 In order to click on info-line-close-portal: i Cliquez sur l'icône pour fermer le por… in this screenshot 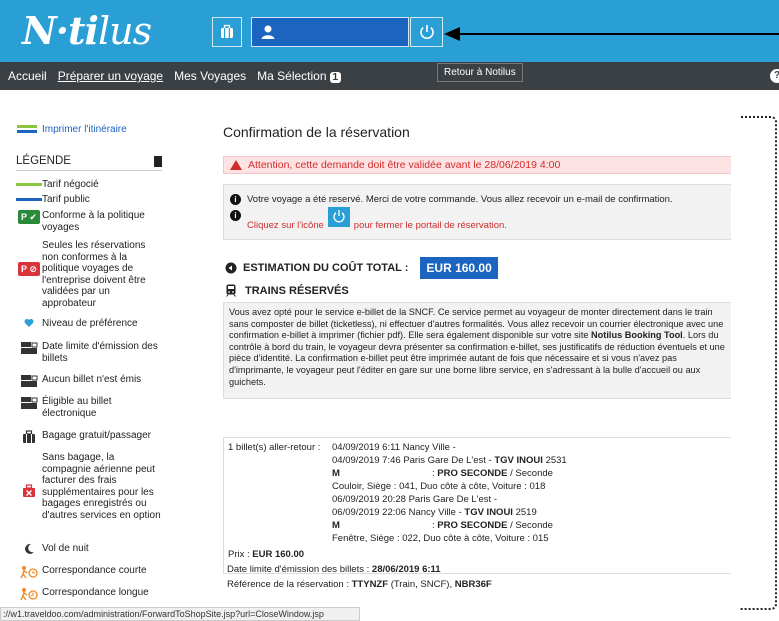, I will do `click(368, 221)`.